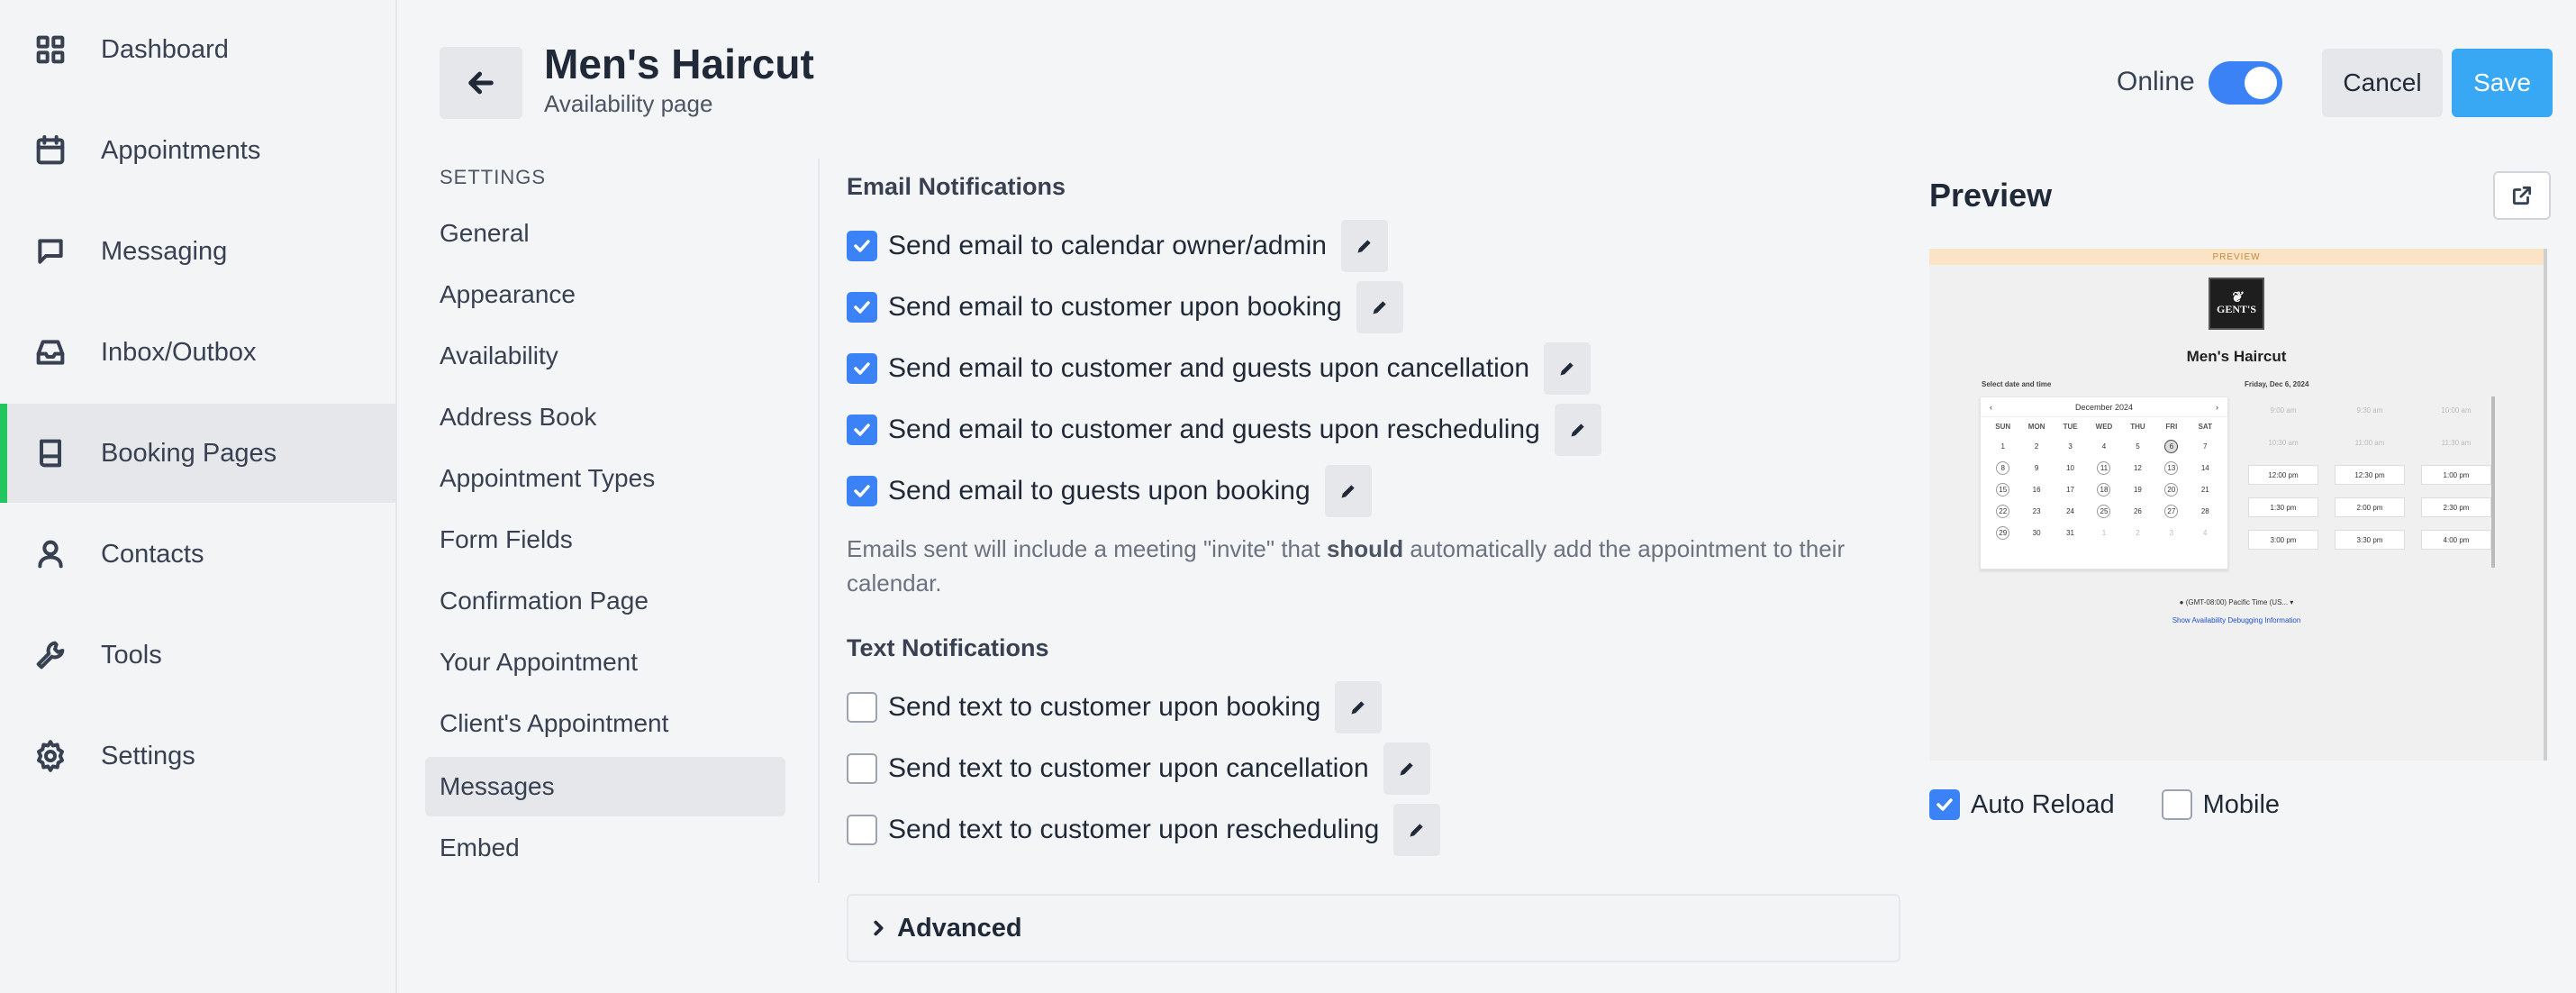  I want to click on time-slot: 2:30 pm, so click(2456, 507).